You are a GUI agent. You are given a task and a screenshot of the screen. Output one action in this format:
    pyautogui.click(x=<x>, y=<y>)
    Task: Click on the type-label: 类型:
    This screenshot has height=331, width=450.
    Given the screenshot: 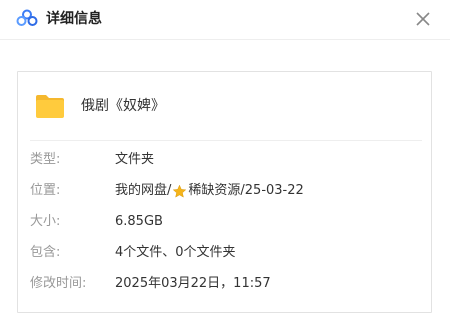 What is the action you would take?
    pyautogui.click(x=45, y=159)
    